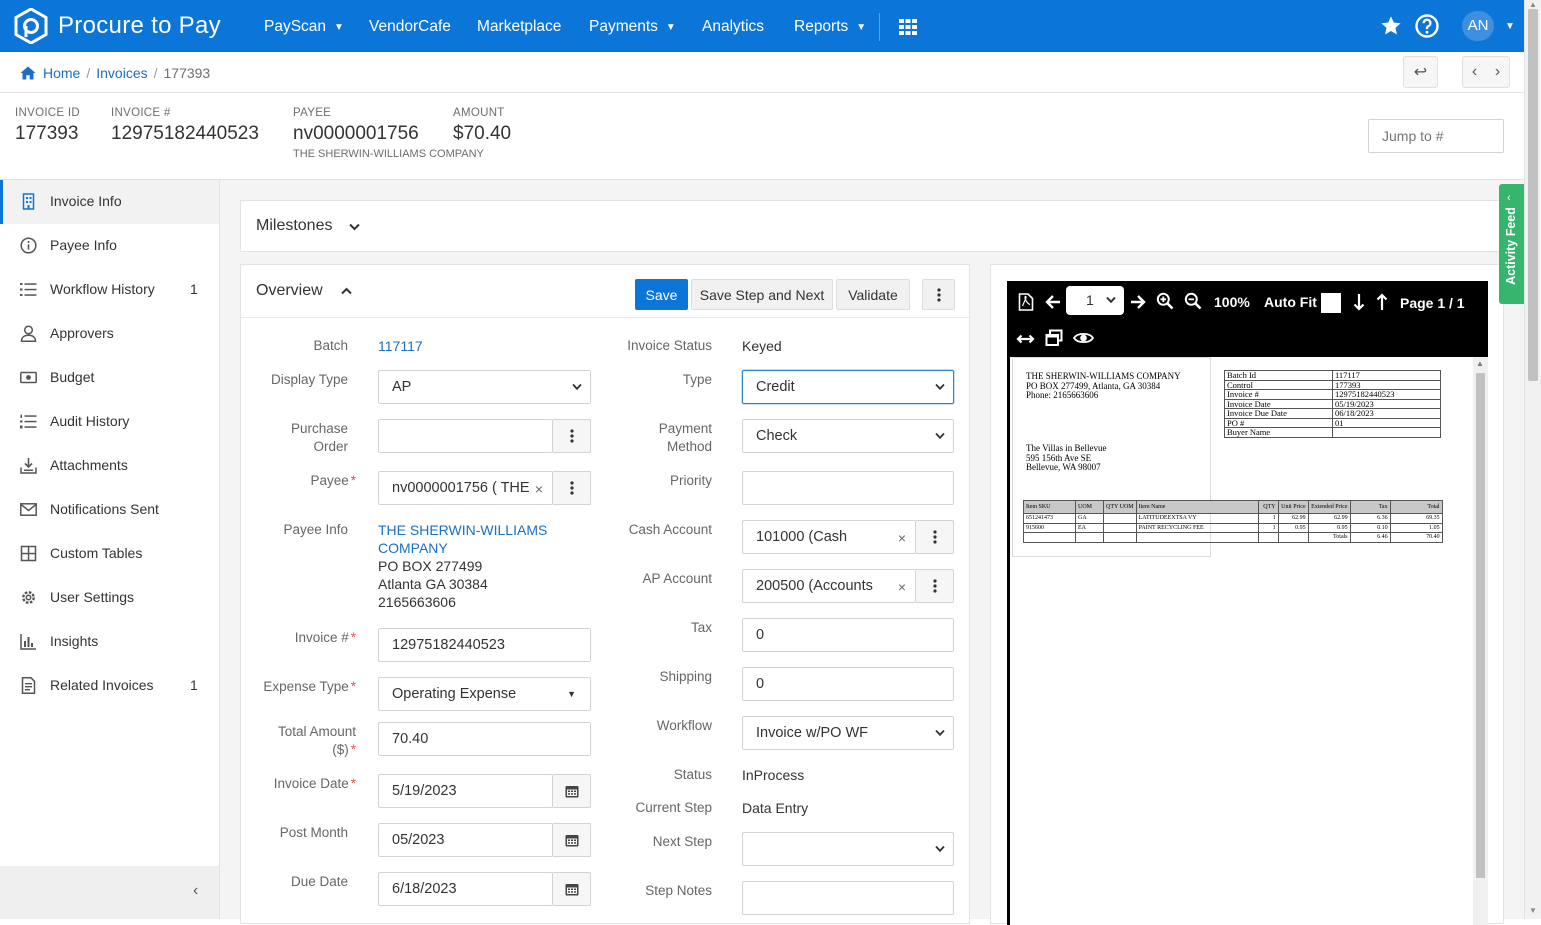 Image resolution: width=1541 pixels, height=925 pixels. I want to click on sidebar-item-audit-history: Audit History, so click(109, 422).